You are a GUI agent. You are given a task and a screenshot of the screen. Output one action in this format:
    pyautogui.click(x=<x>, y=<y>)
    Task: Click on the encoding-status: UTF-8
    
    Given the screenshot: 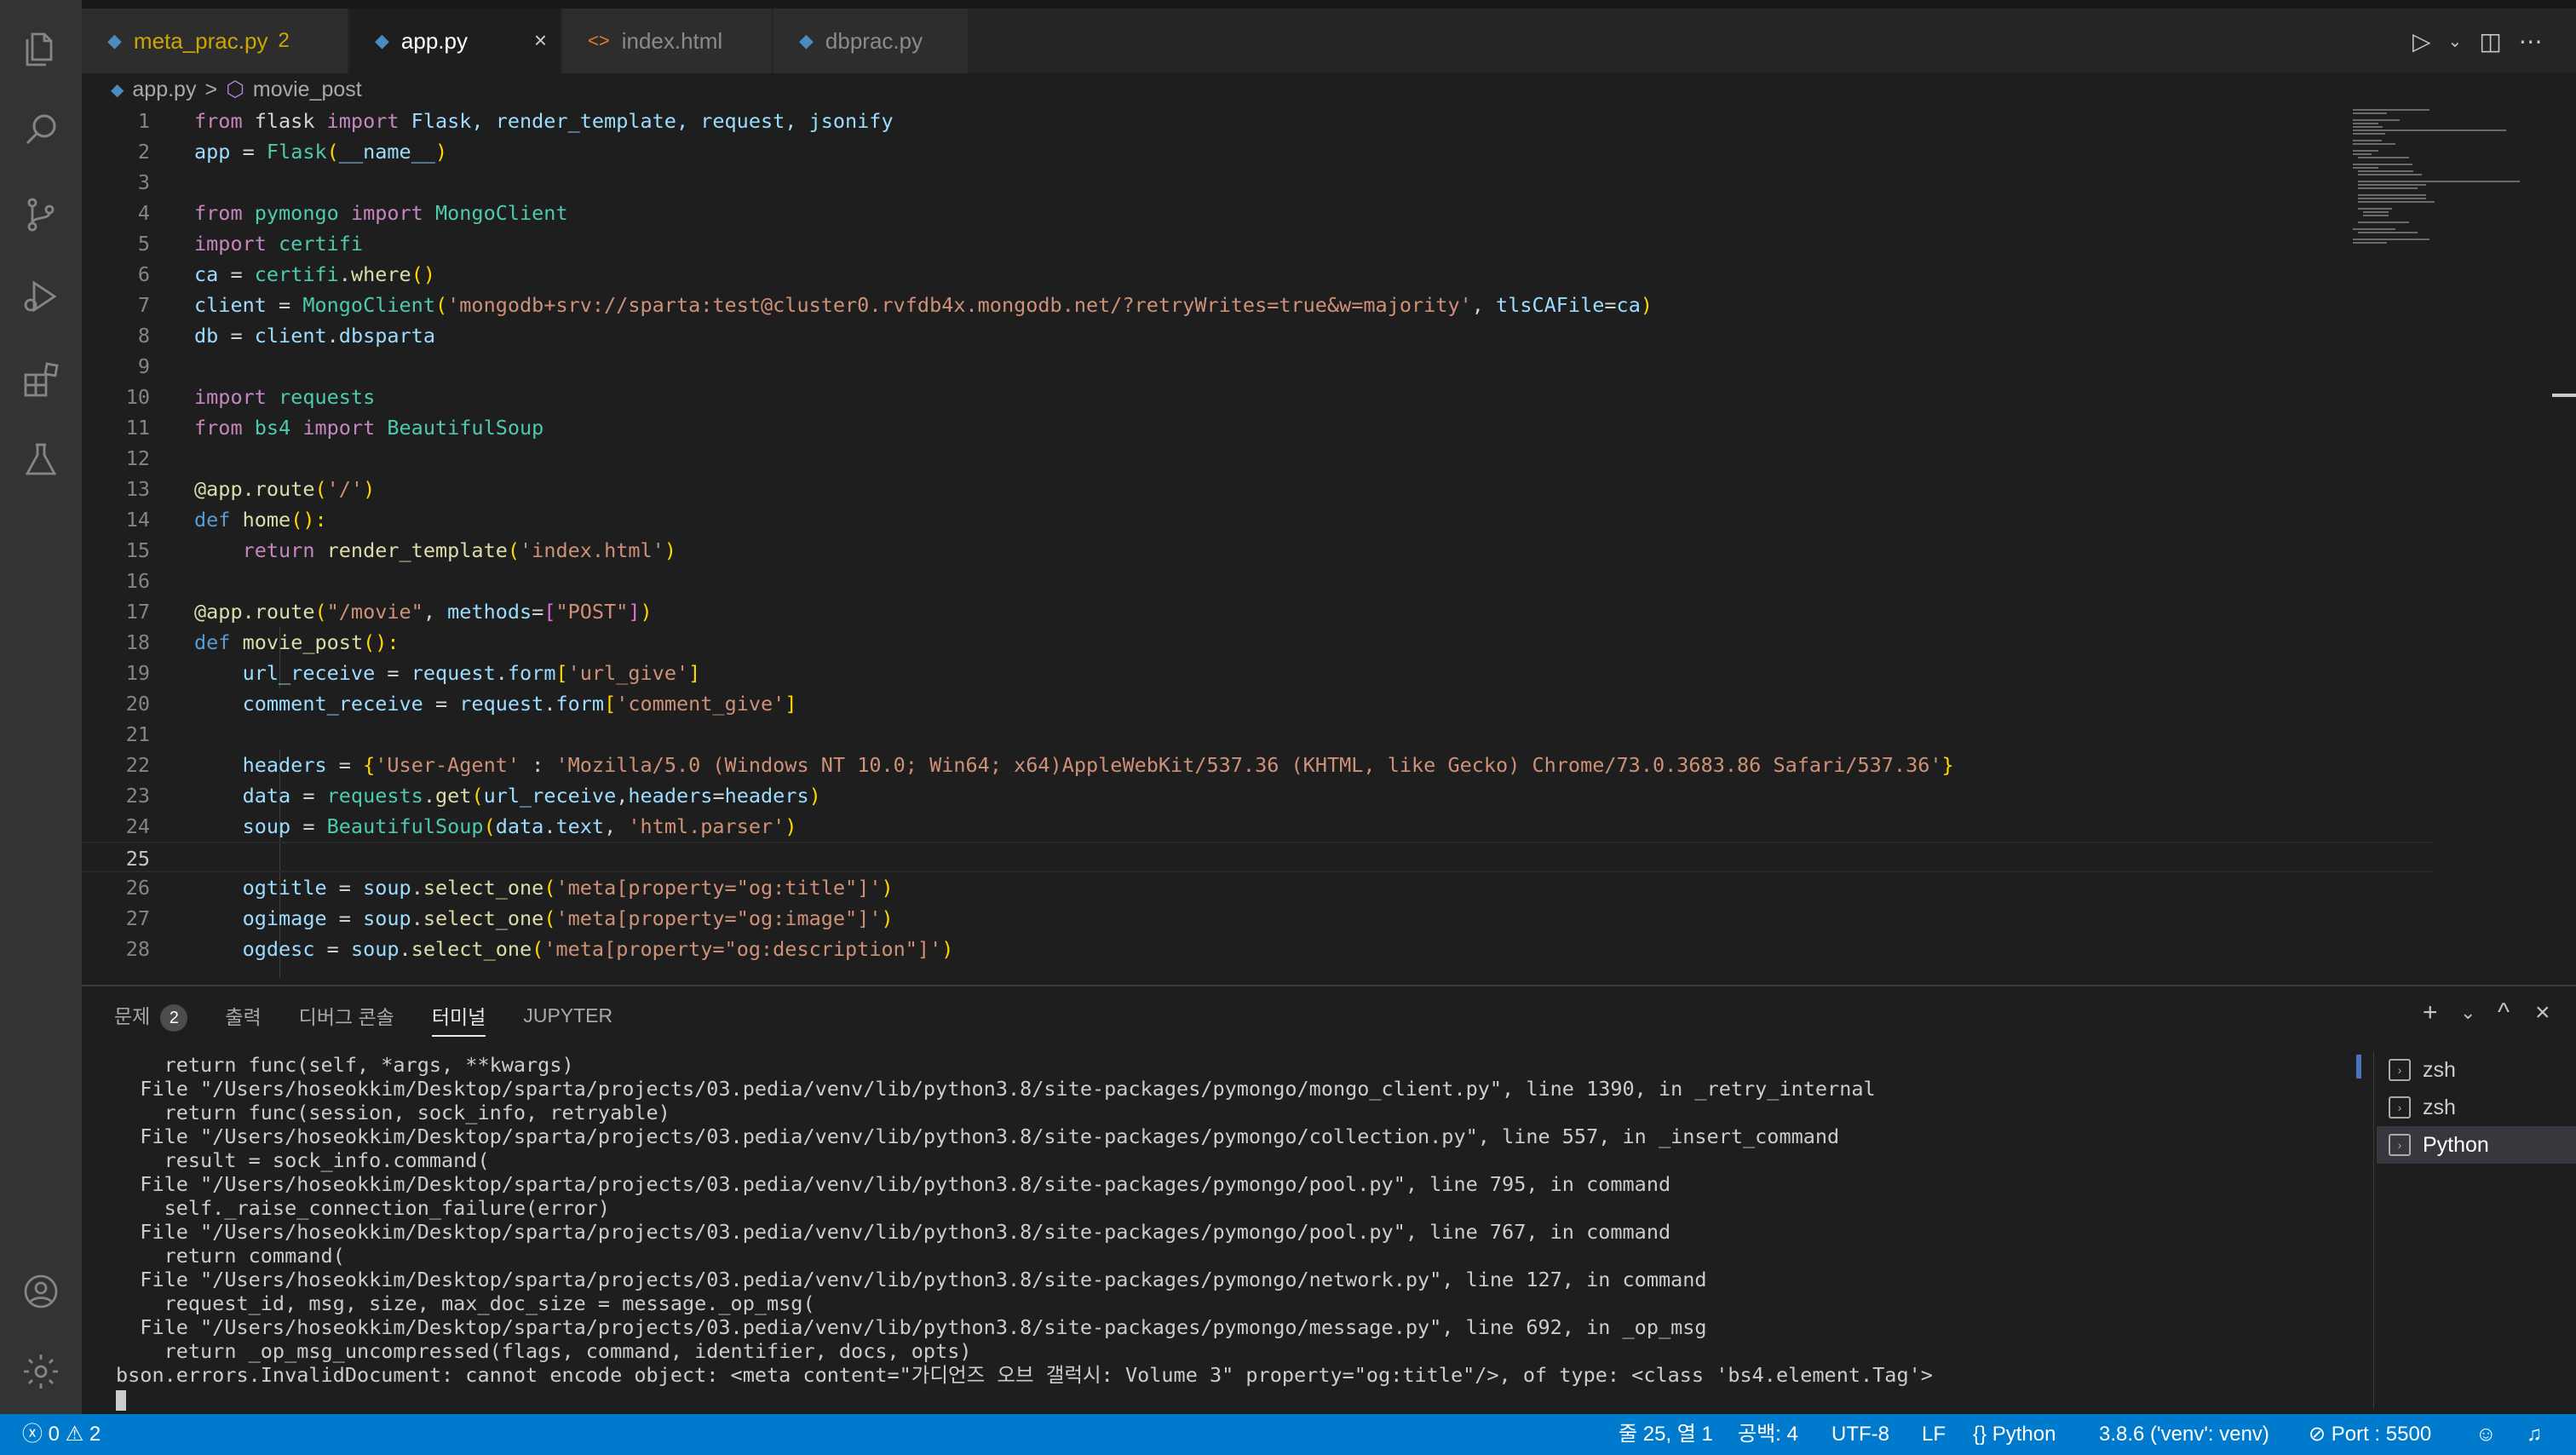 What is the action you would take?
    pyautogui.click(x=1860, y=1434)
    